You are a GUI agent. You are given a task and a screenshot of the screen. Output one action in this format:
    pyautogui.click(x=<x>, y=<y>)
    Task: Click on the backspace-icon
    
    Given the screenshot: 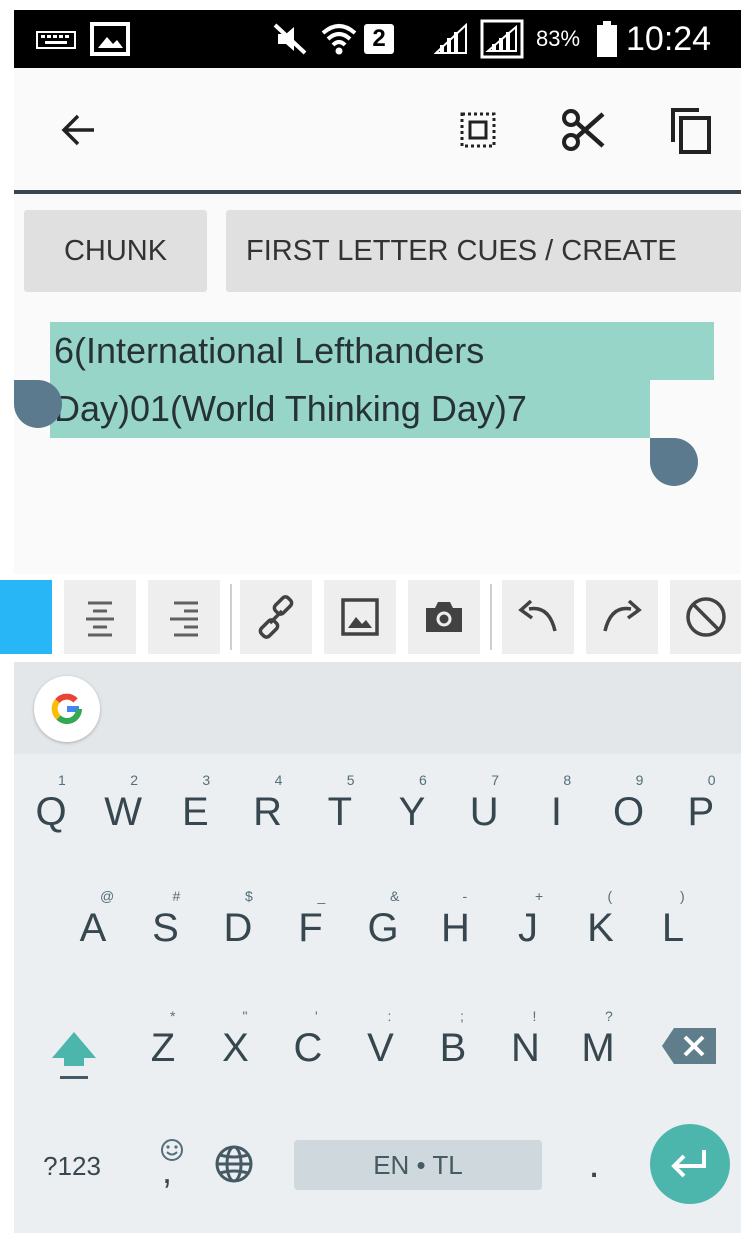 What is the action you would take?
    pyautogui.click(x=689, y=1046)
    